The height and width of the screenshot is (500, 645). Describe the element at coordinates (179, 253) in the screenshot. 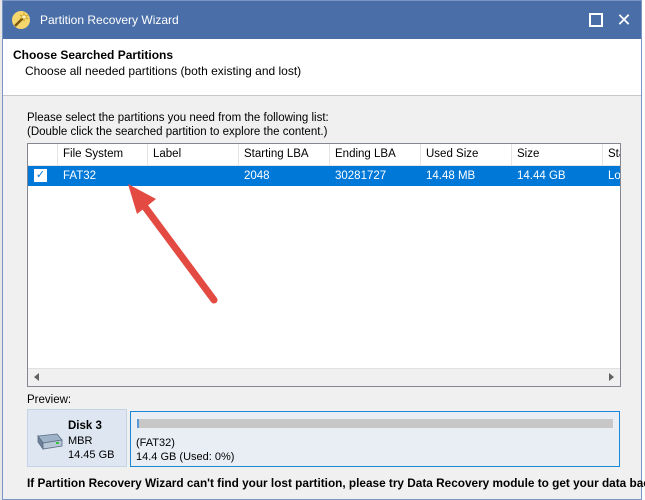

I see `annotation-arrow-shaft` at that location.